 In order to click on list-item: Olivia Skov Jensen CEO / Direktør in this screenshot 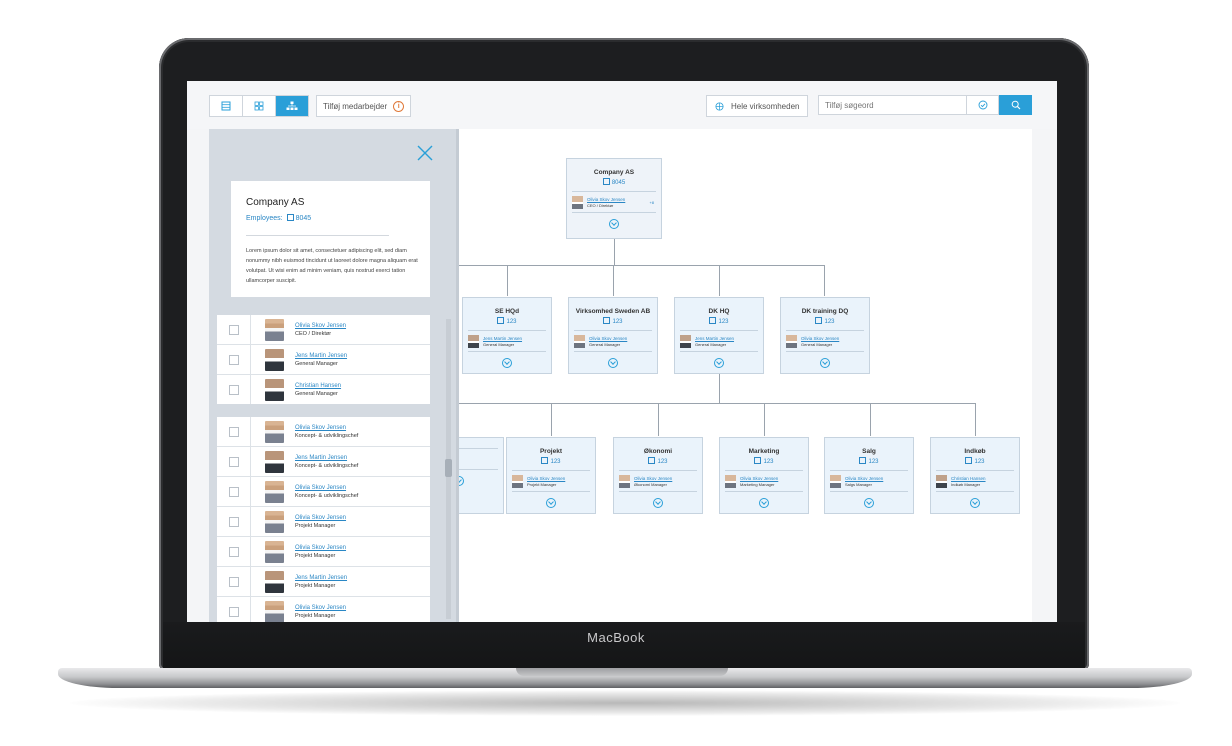, I will do `click(323, 330)`.